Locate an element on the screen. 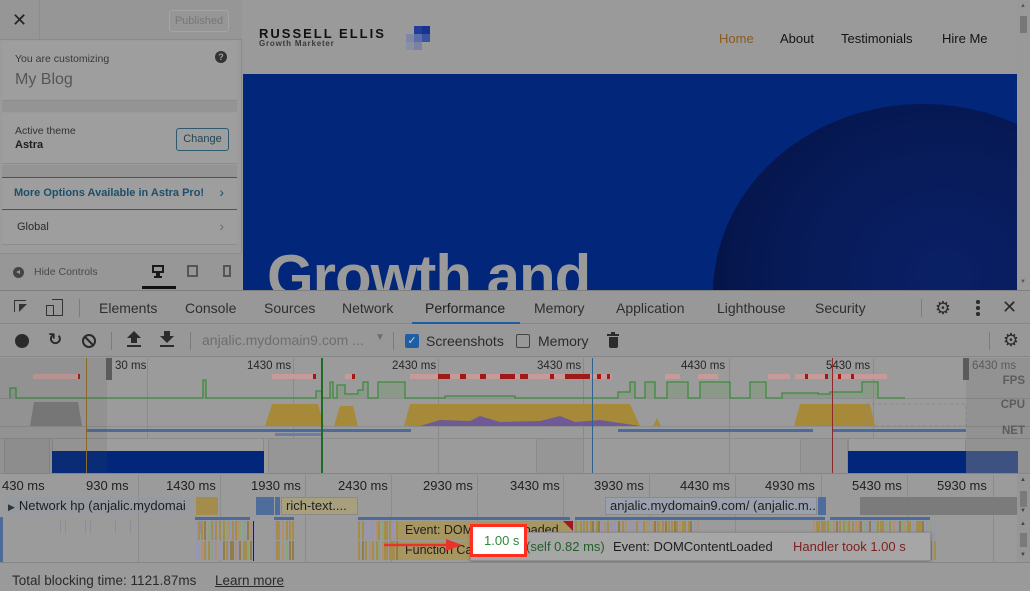  capture-settings-gear-icon: ⚙ is located at coordinates (1011, 340).